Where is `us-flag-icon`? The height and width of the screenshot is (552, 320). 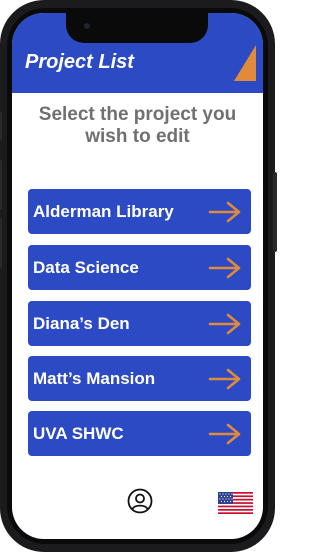
us-flag-icon is located at coordinates (235, 503).